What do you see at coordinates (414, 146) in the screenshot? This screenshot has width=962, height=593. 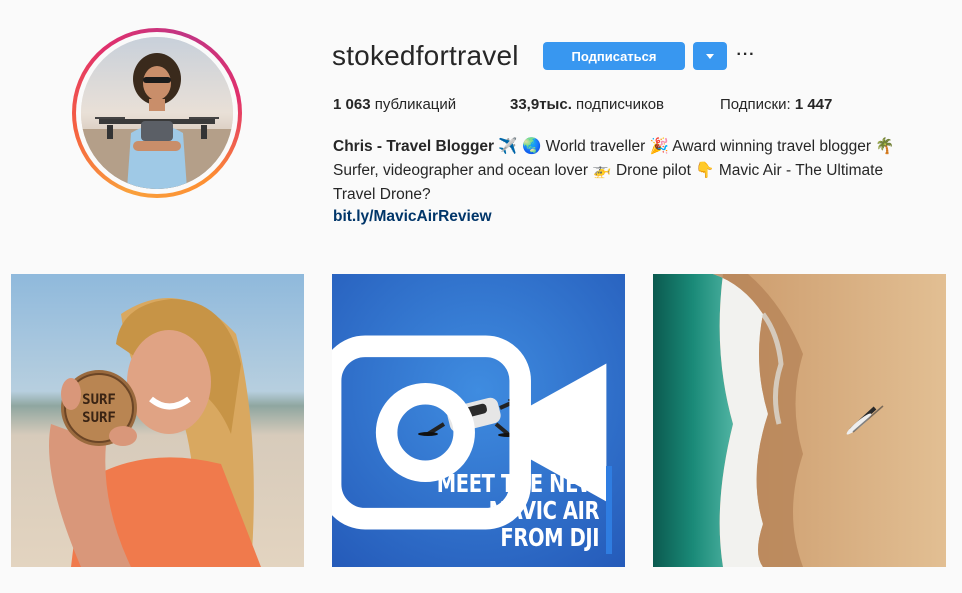 I see `profile-full-name: Chris - Travel Blogger` at bounding box center [414, 146].